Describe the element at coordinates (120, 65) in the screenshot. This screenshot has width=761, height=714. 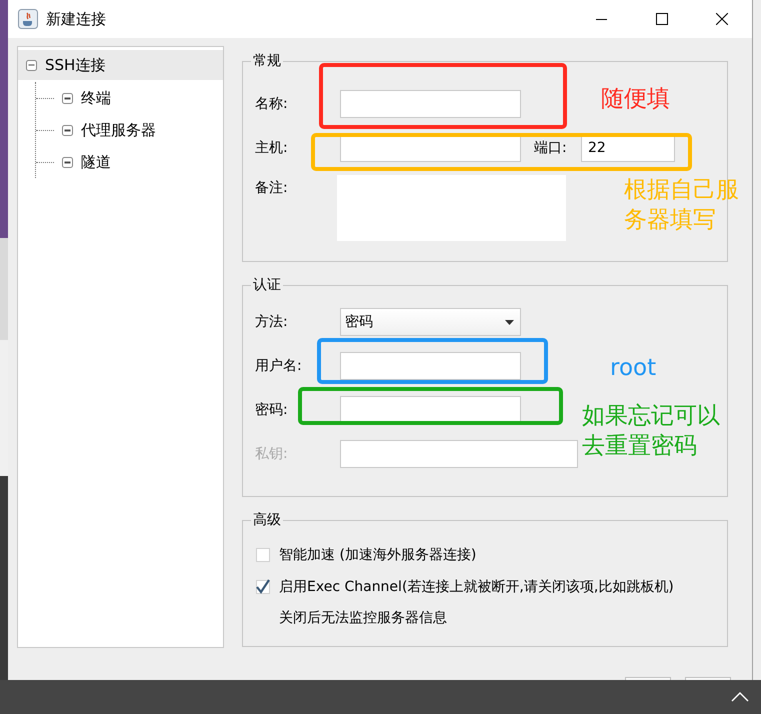
I see `tree-item: SSH连接` at that location.